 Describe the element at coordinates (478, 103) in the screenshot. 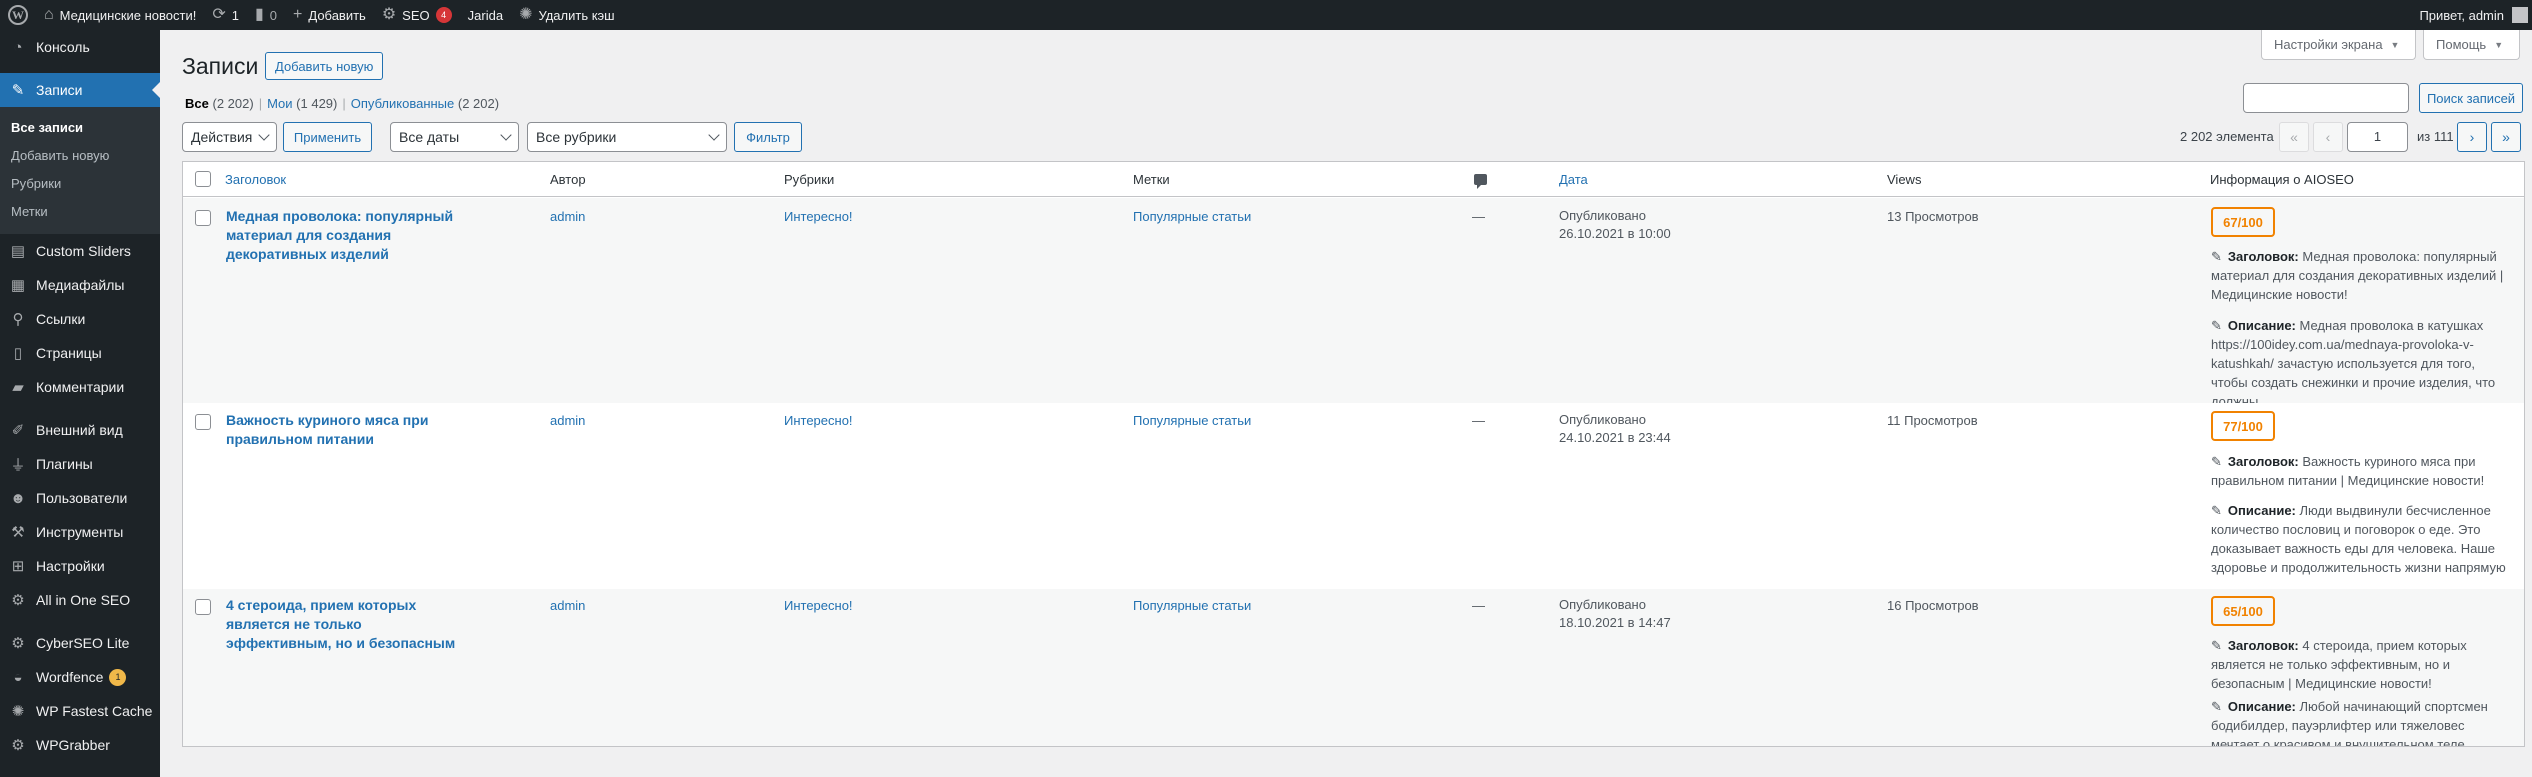

I see `view-published-count: (2 202)` at that location.